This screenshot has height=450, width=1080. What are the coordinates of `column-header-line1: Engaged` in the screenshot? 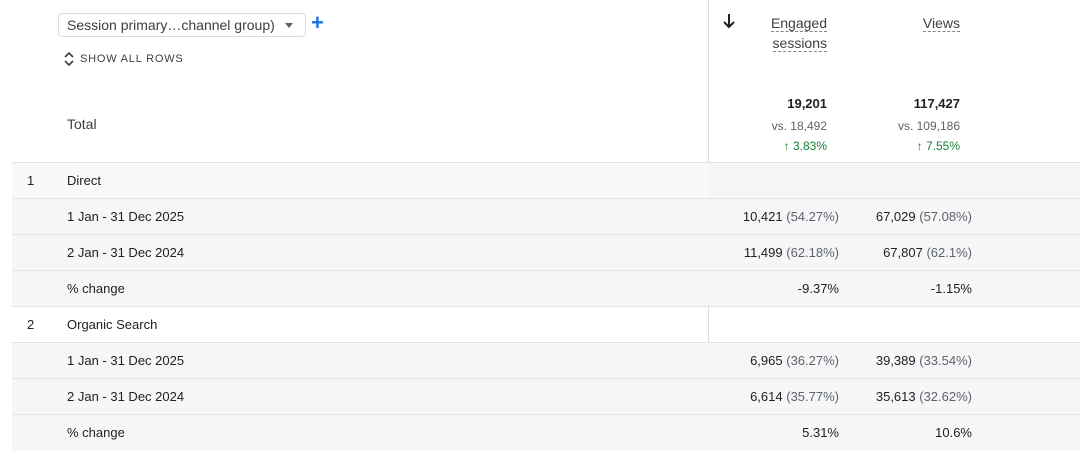 It's located at (798, 23).